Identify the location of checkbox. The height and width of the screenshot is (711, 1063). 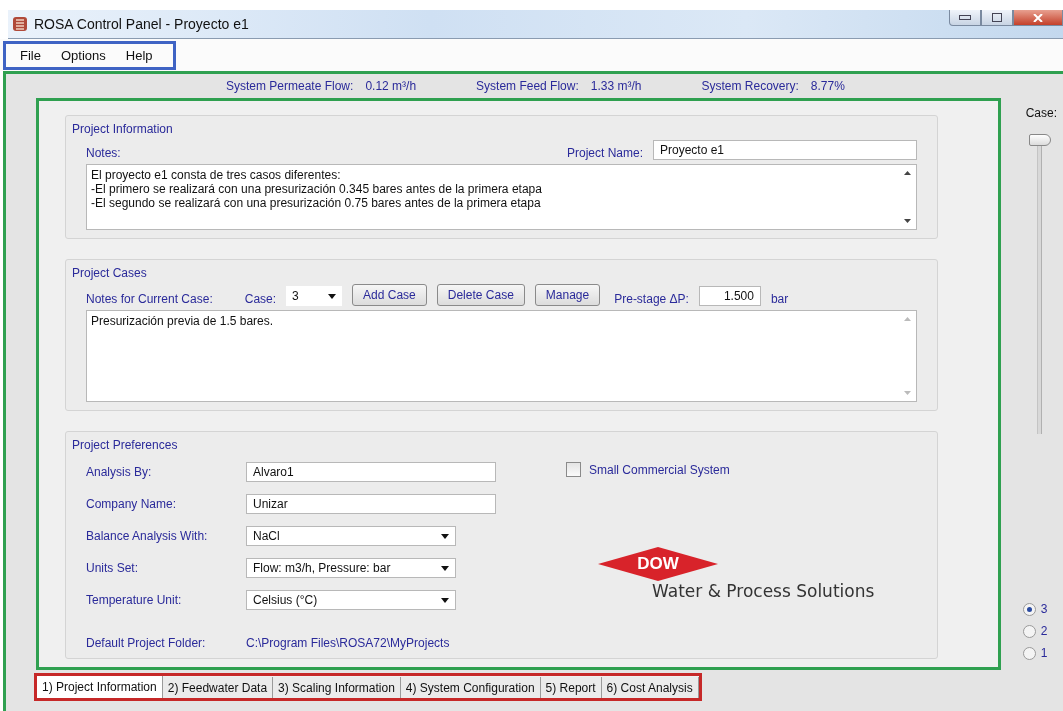
(573, 469).